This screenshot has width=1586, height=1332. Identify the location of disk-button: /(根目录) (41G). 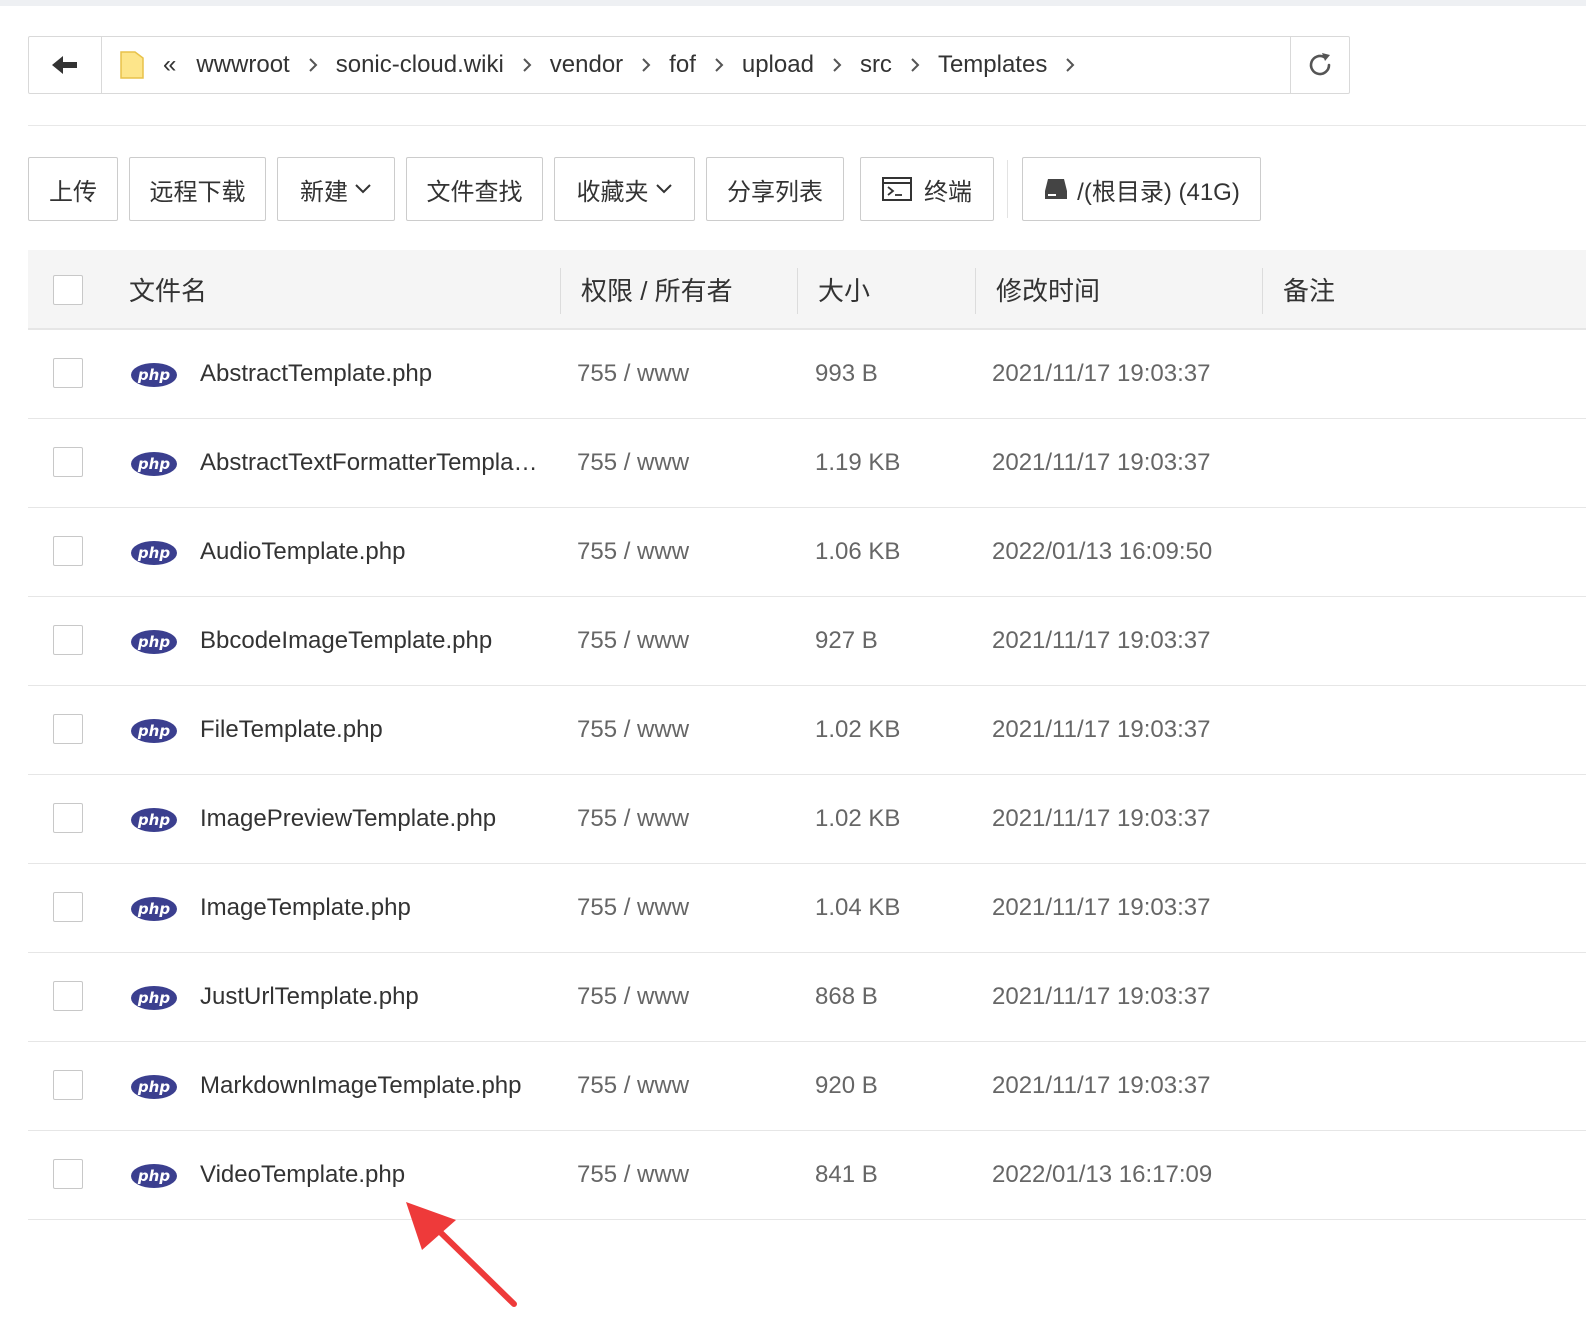
(1141, 189).